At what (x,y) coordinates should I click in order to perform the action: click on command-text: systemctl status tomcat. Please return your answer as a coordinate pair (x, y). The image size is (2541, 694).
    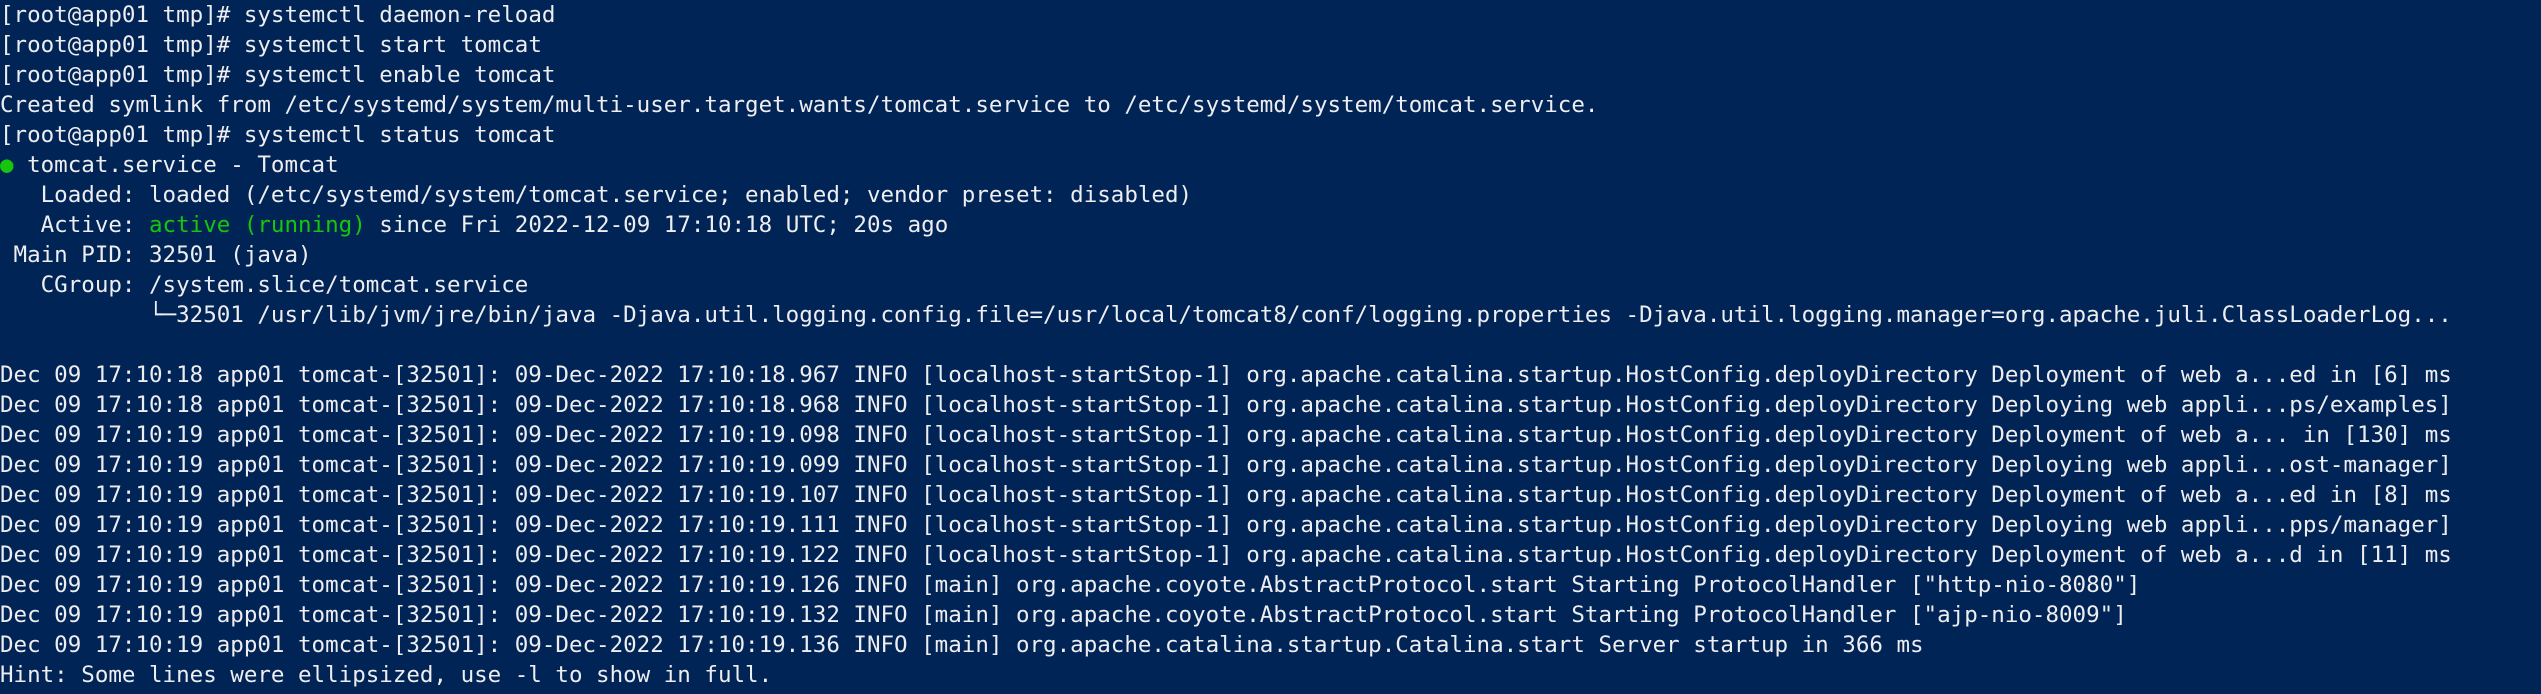
    Looking at the image, I should click on (399, 135).